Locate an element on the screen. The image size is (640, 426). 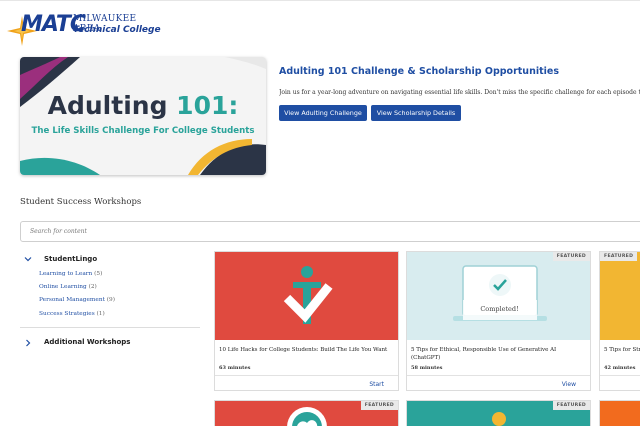
hero-image-title: Adulting 101: is located at coordinates (143, 105).